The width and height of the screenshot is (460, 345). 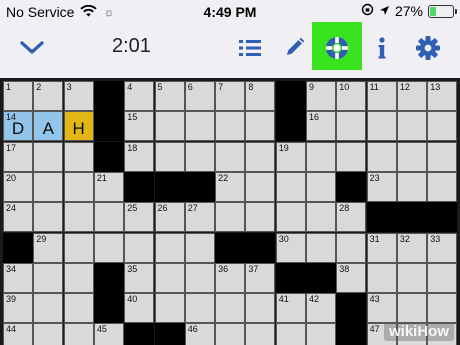 What do you see at coordinates (381, 186) in the screenshot?
I see `grid-cell: 23` at bounding box center [381, 186].